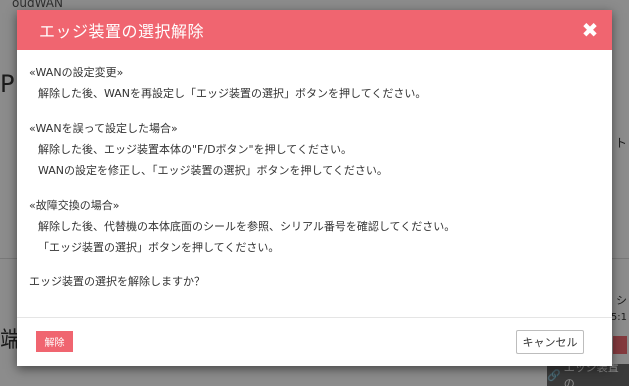 This screenshot has width=629, height=391. I want to click on section-instruction: 解除した後、WANを再設定し「エッジ装置の選択」ボタンを押してください。, so click(232, 93).